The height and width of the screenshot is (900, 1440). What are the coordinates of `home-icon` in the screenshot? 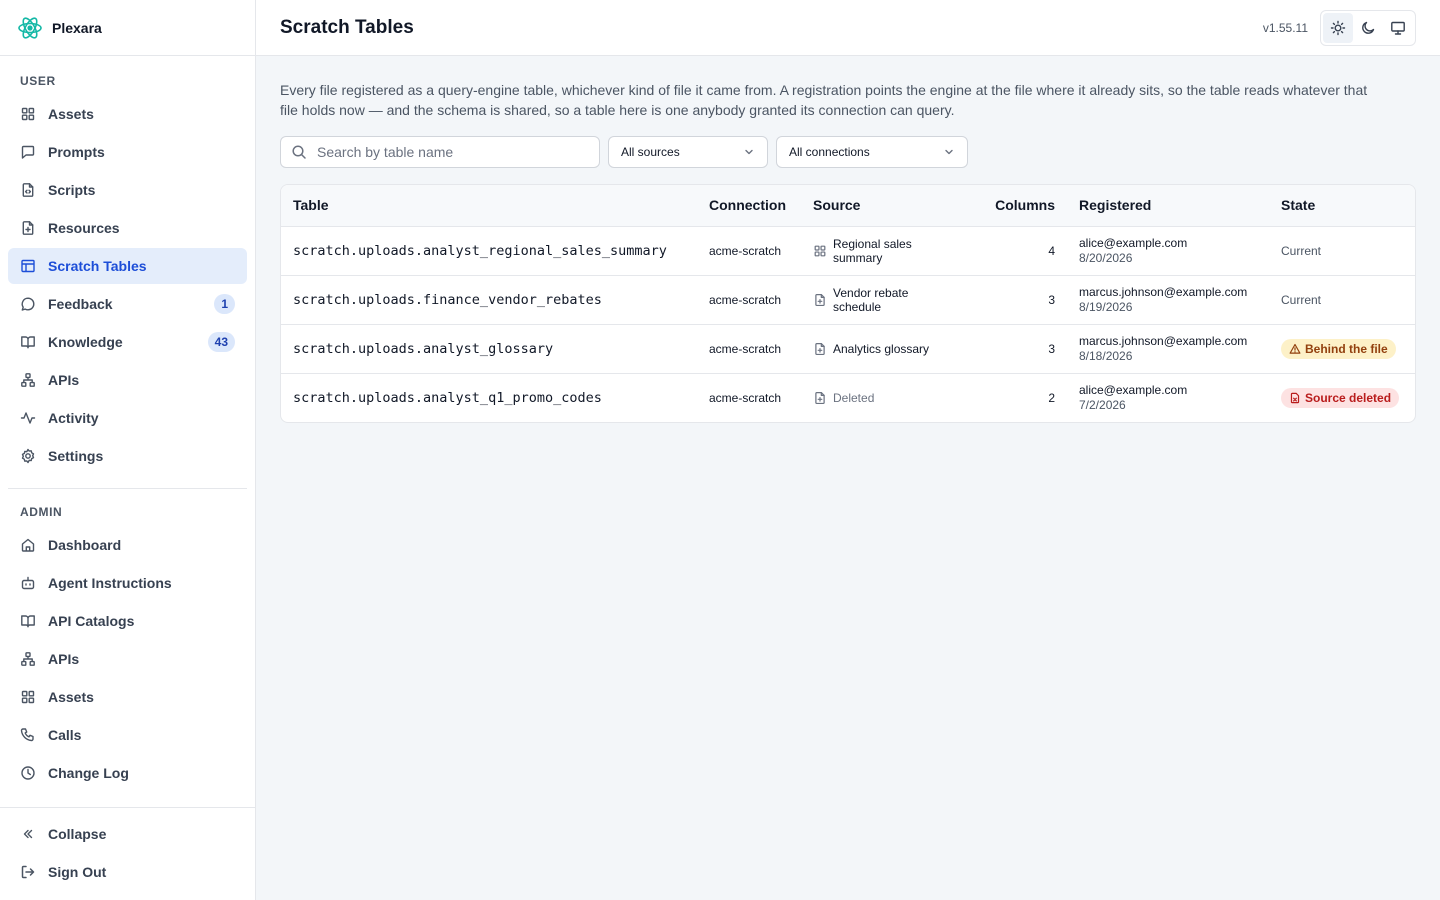 It's located at (28, 545).